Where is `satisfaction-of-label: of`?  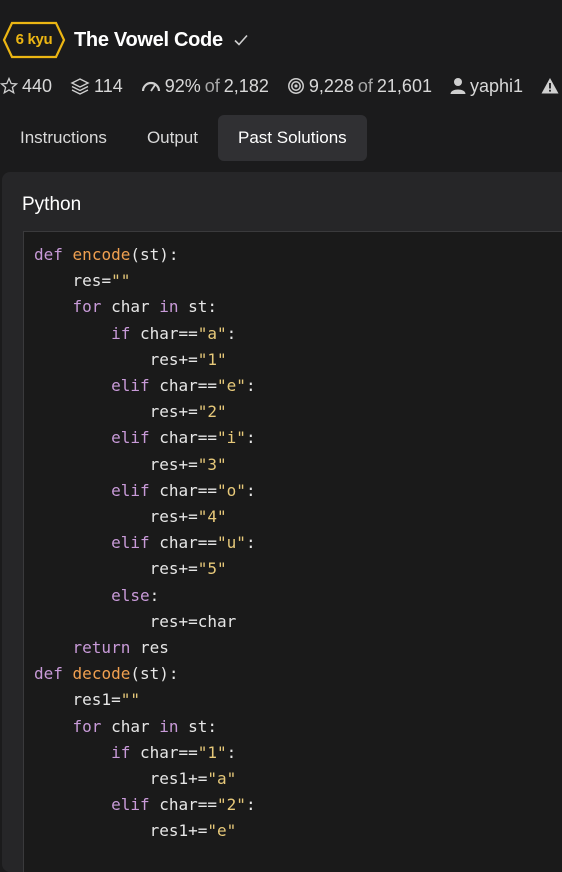
satisfaction-of-label: of is located at coordinates (212, 85).